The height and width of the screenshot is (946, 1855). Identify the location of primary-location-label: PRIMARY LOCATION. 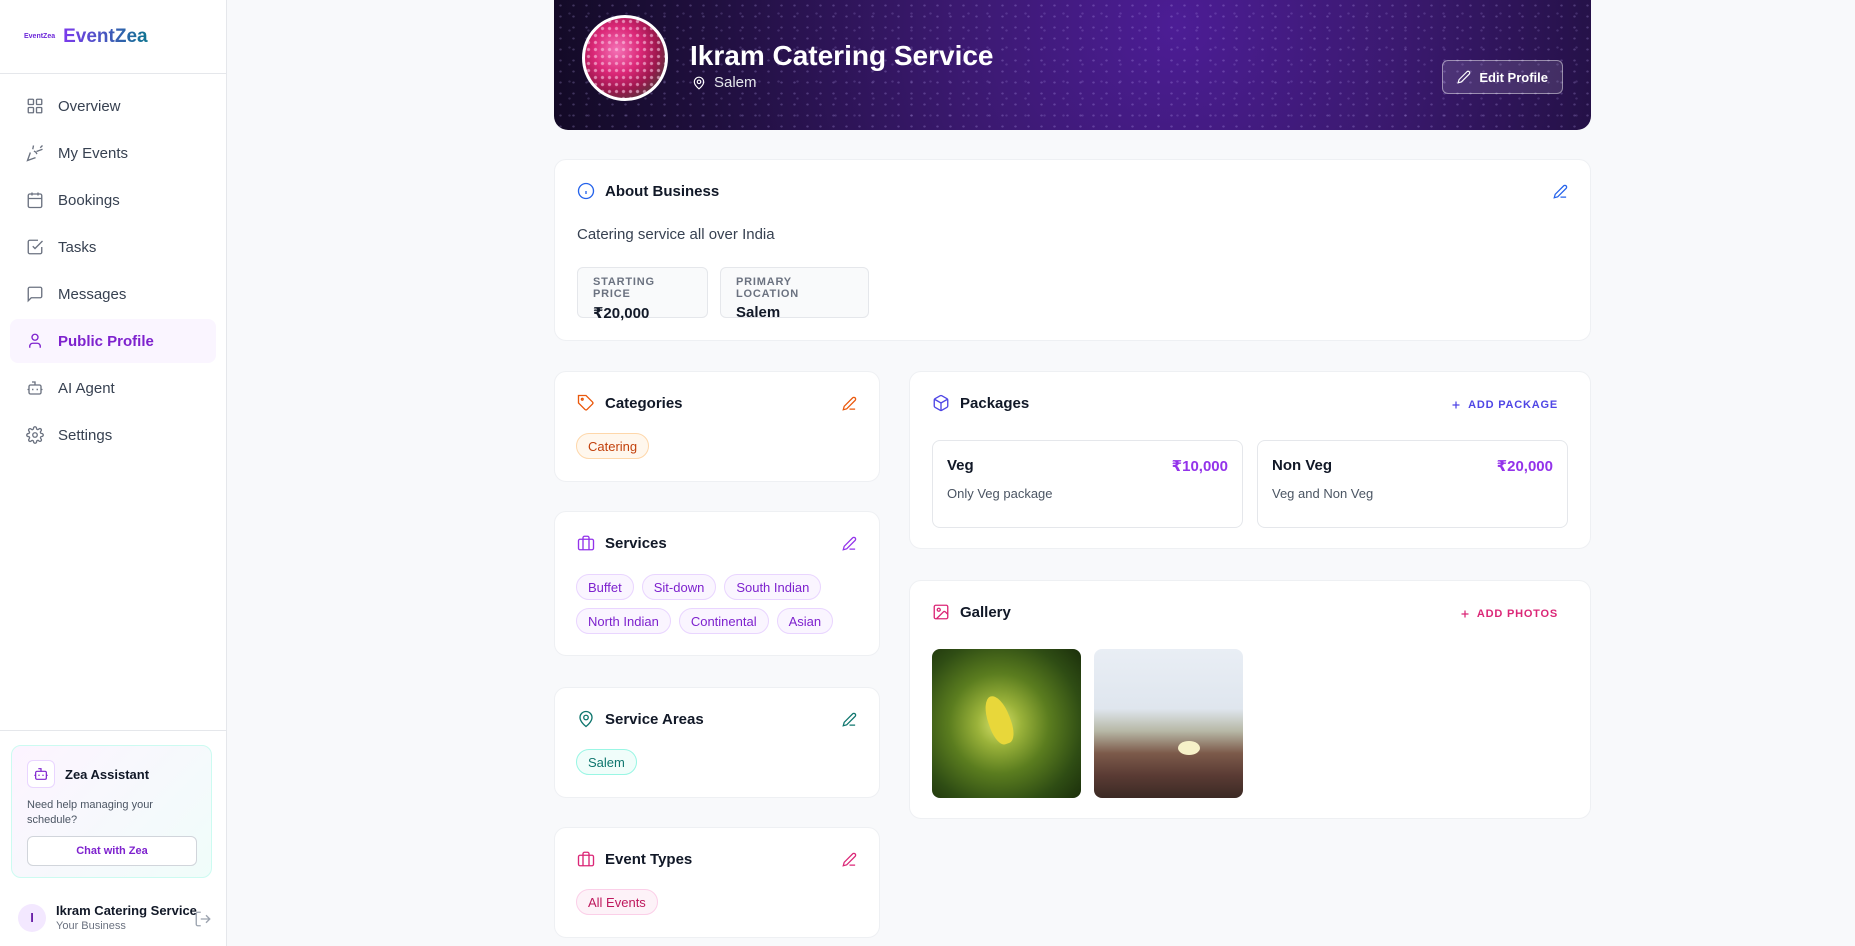
(768, 288).